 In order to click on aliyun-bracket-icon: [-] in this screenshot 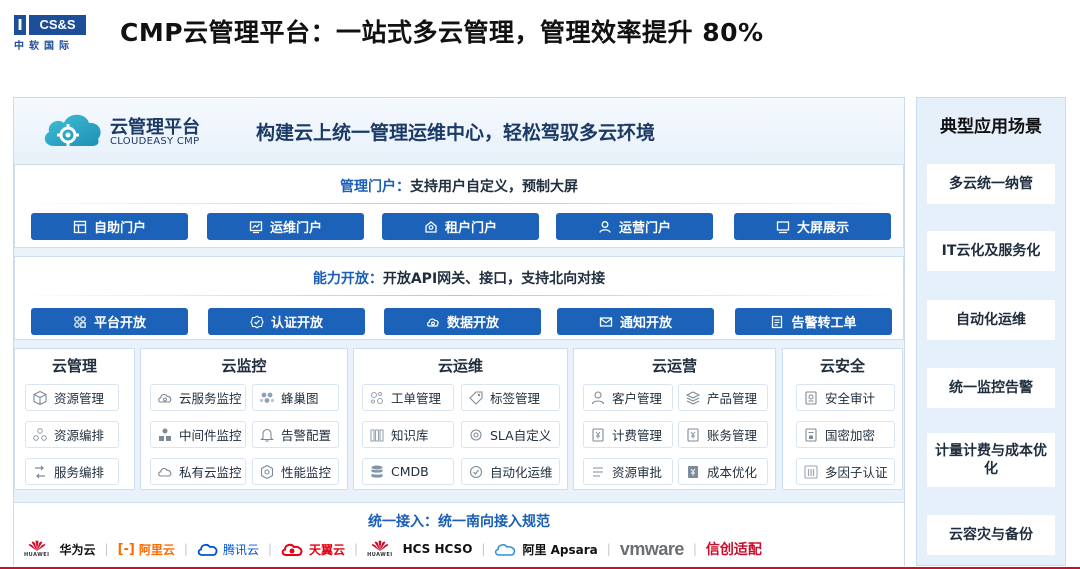, I will do `click(126, 549)`.